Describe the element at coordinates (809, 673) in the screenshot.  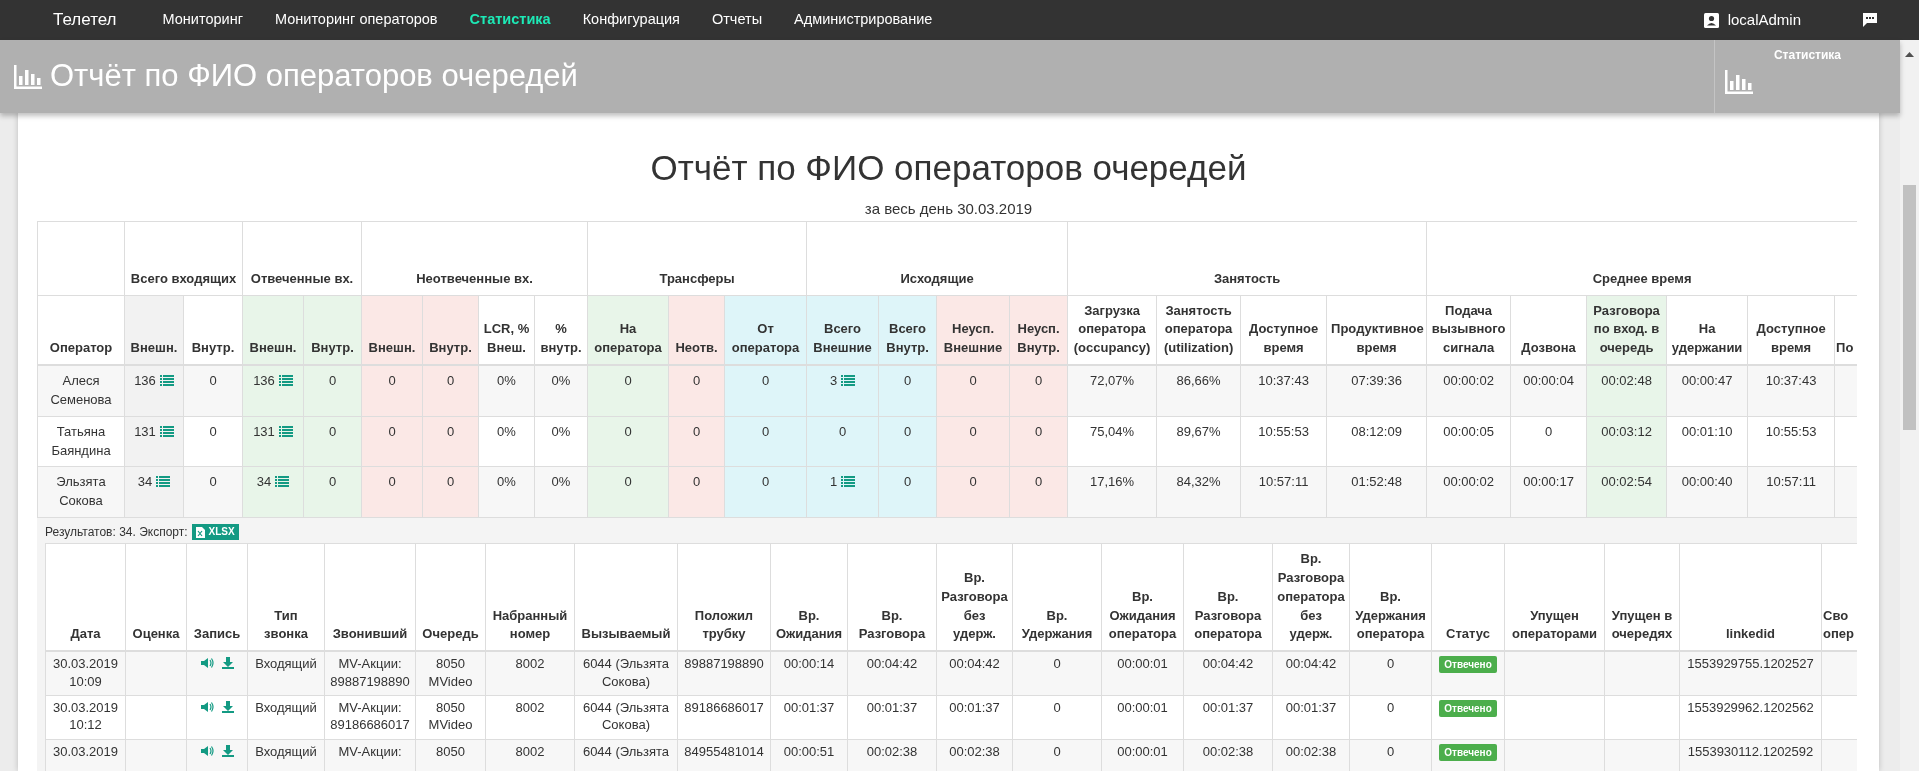
I see `table-cell: 00:00:14` at that location.